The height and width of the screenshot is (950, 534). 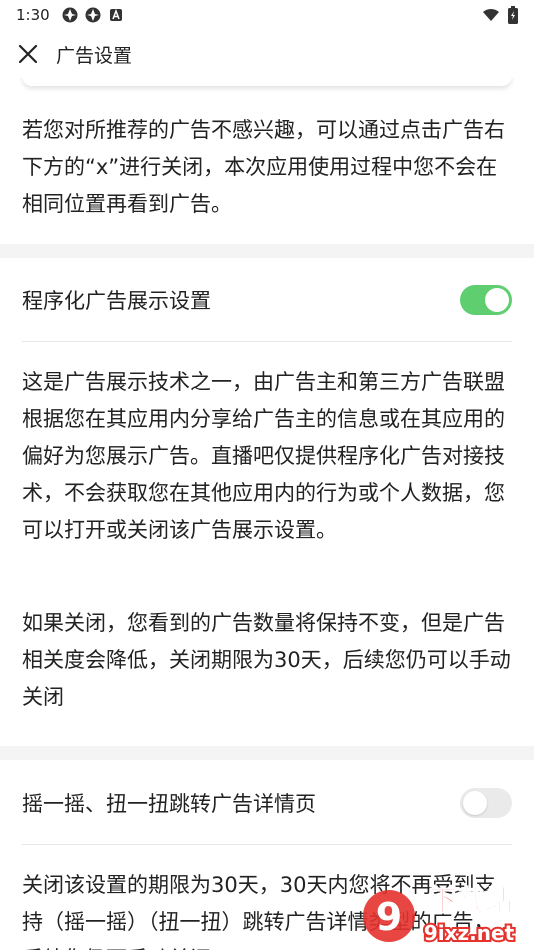 What do you see at coordinates (267, 300) in the screenshot?
I see `programmatic-ads-setting-row: 程序化广告展示设置` at bounding box center [267, 300].